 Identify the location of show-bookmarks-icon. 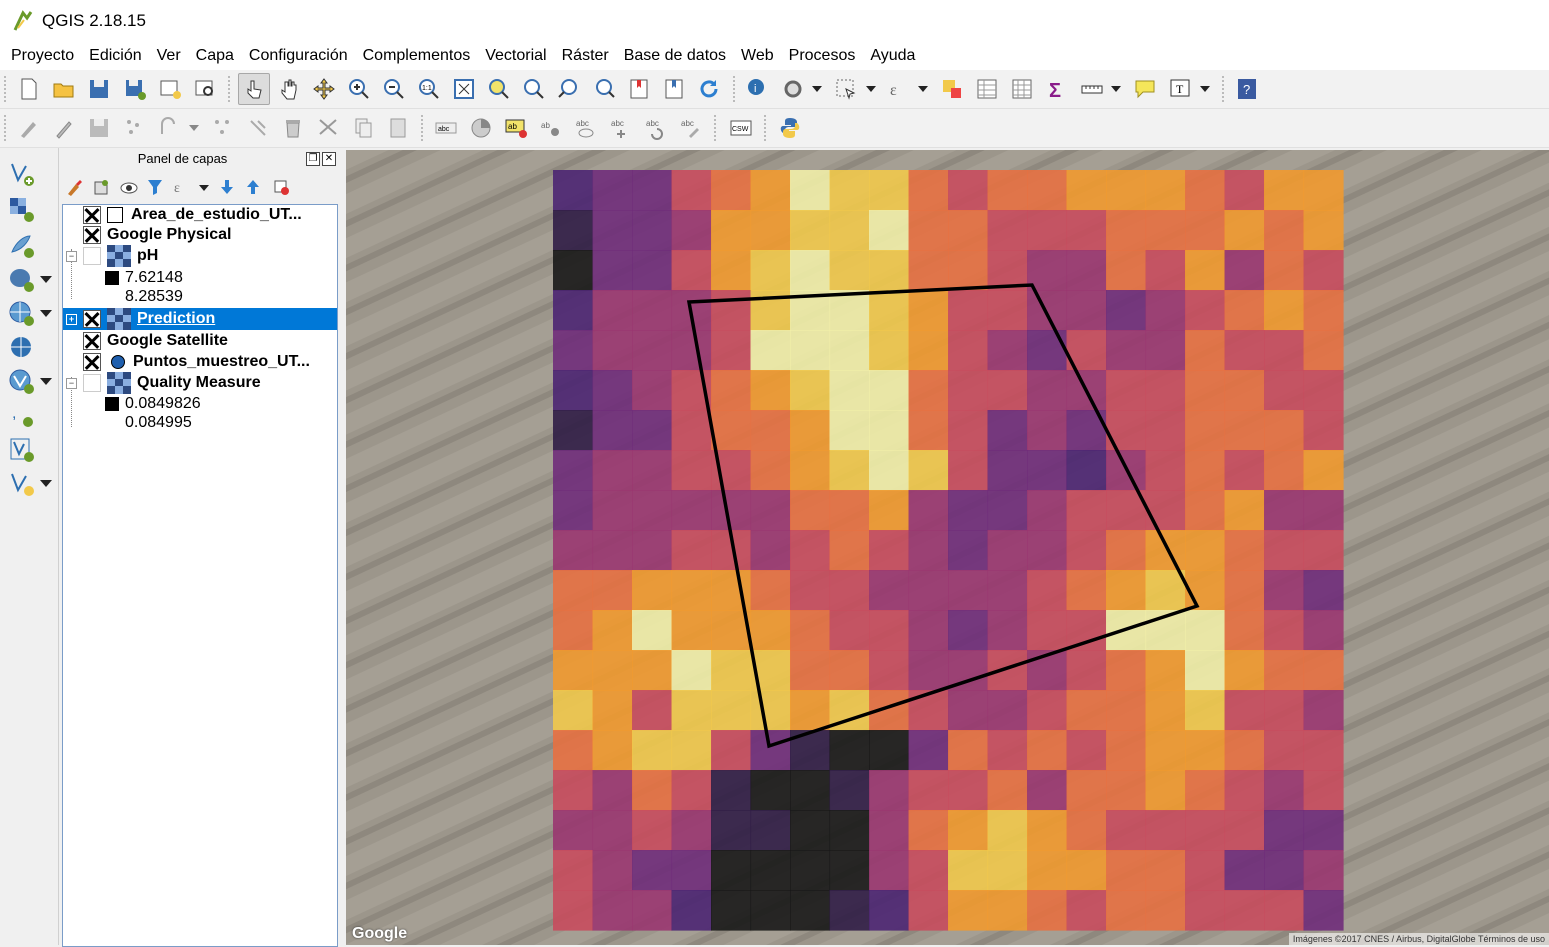
(674, 89).